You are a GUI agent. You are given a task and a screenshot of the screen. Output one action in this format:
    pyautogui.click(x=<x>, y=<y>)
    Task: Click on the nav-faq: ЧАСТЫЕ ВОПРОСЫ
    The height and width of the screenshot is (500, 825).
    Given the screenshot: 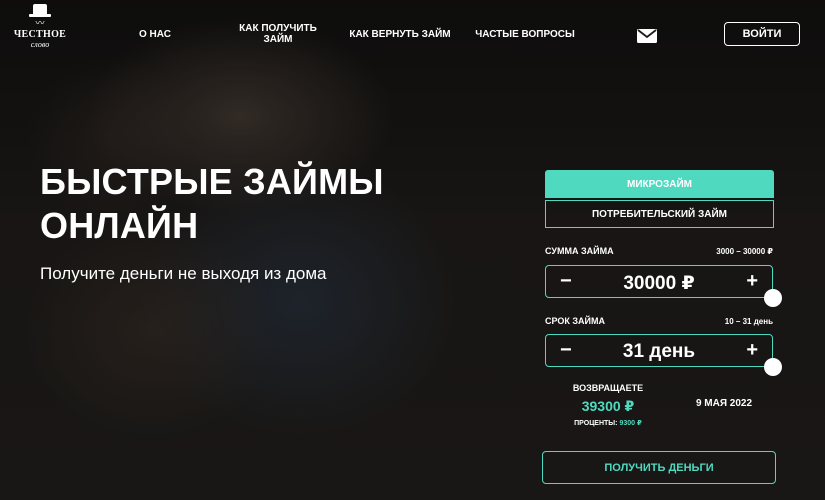 What is the action you would take?
    pyautogui.click(x=525, y=34)
    